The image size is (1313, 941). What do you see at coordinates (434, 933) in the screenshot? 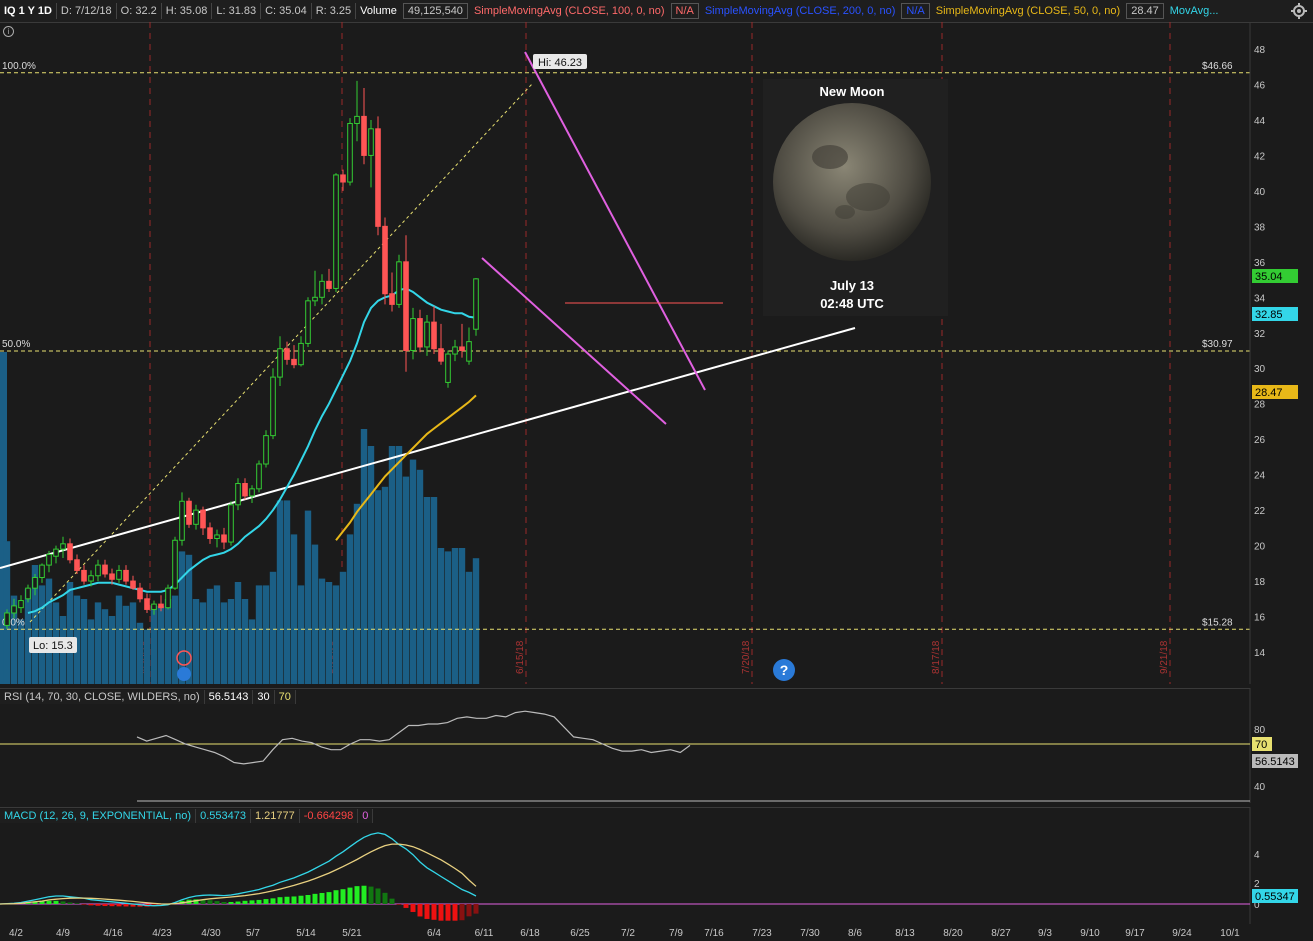
I see `date-tick-label: 6/4` at bounding box center [434, 933].